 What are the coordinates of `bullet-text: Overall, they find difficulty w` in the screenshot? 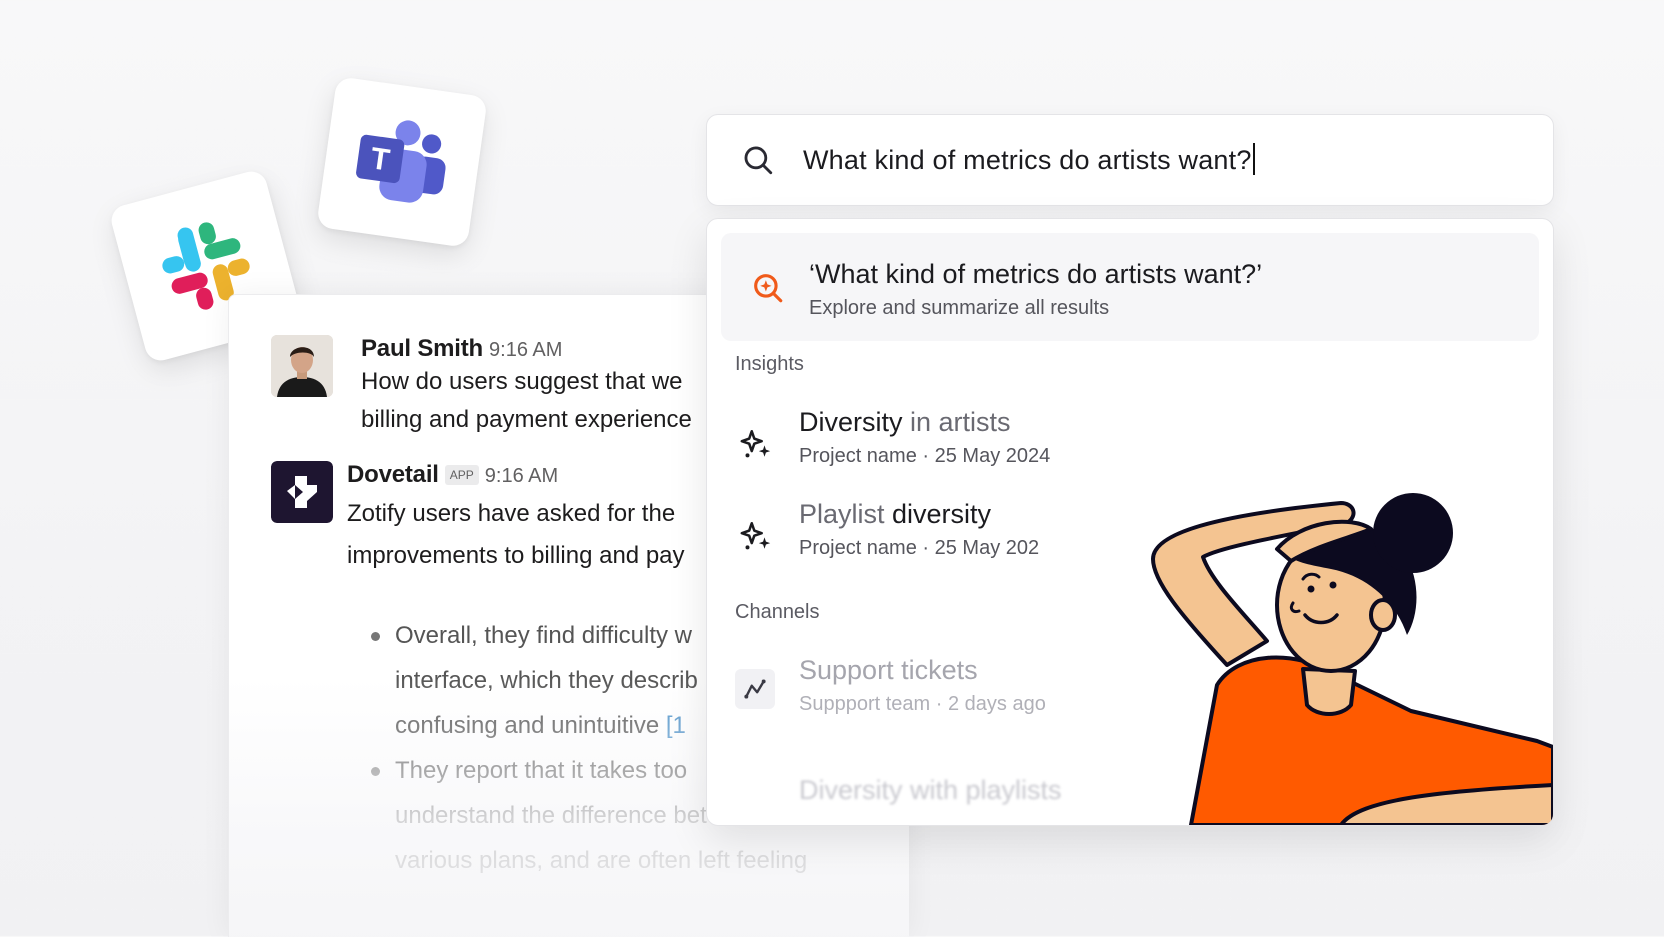 It's located at (544, 635).